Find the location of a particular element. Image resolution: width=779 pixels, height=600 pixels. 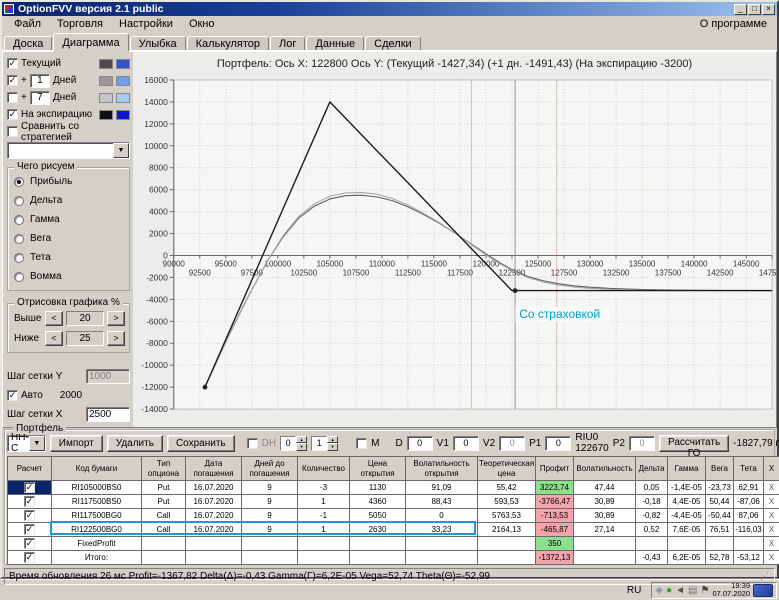

tray-network-icon: ▤ is located at coordinates (692, 590).